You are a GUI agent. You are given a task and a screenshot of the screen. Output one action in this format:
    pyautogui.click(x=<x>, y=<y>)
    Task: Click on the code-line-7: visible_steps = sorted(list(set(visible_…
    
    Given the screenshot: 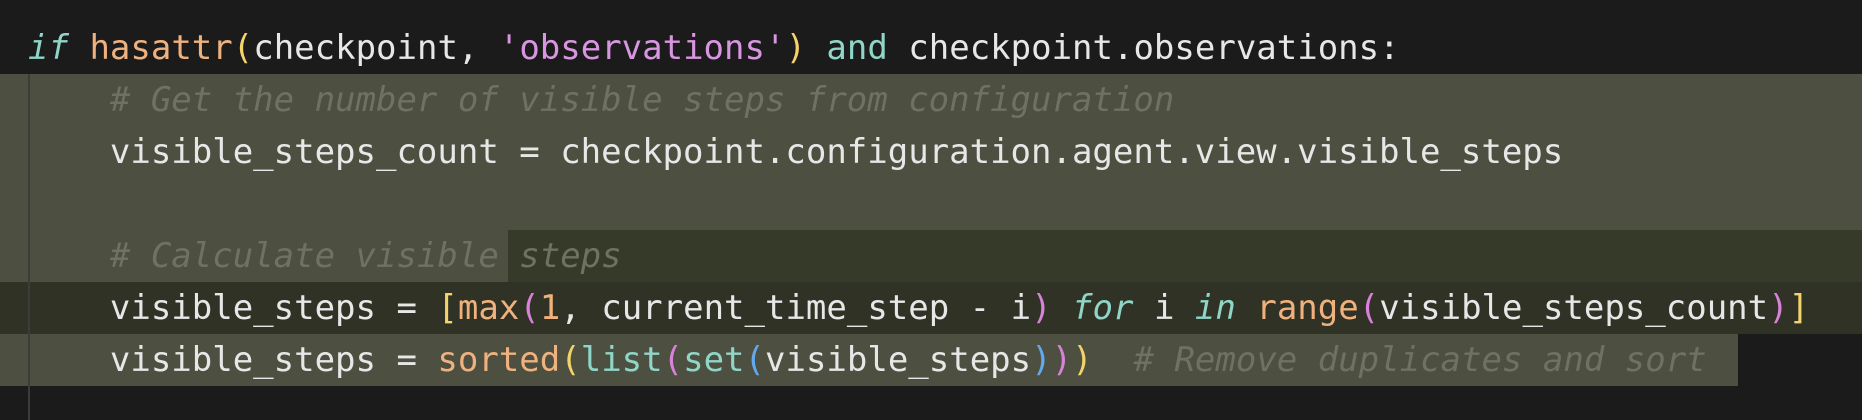 What is the action you would take?
    pyautogui.click(x=931, y=360)
    